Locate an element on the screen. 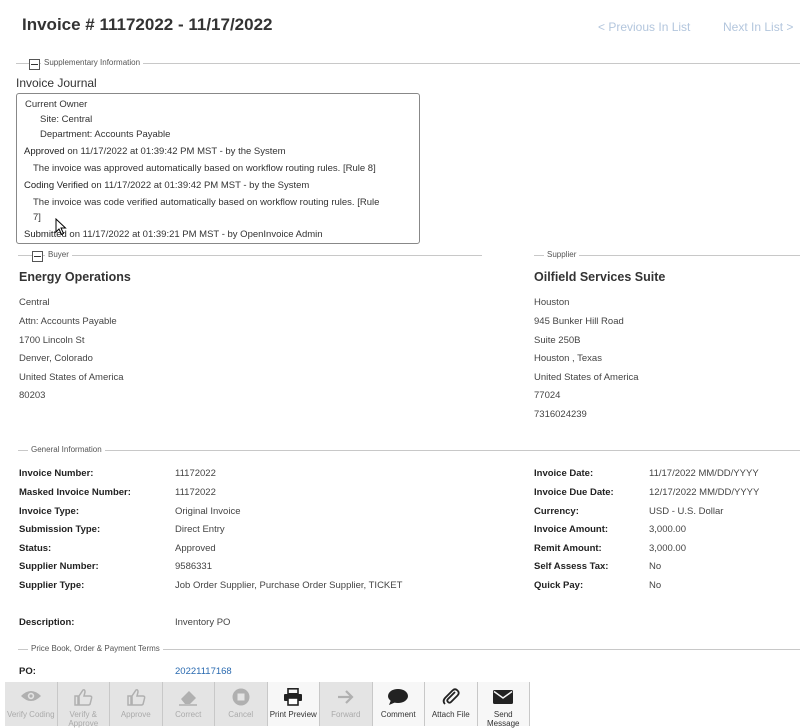 The width and height of the screenshot is (800, 728). buyer-address-line: Denver, Colorado is located at coordinates (56, 358).